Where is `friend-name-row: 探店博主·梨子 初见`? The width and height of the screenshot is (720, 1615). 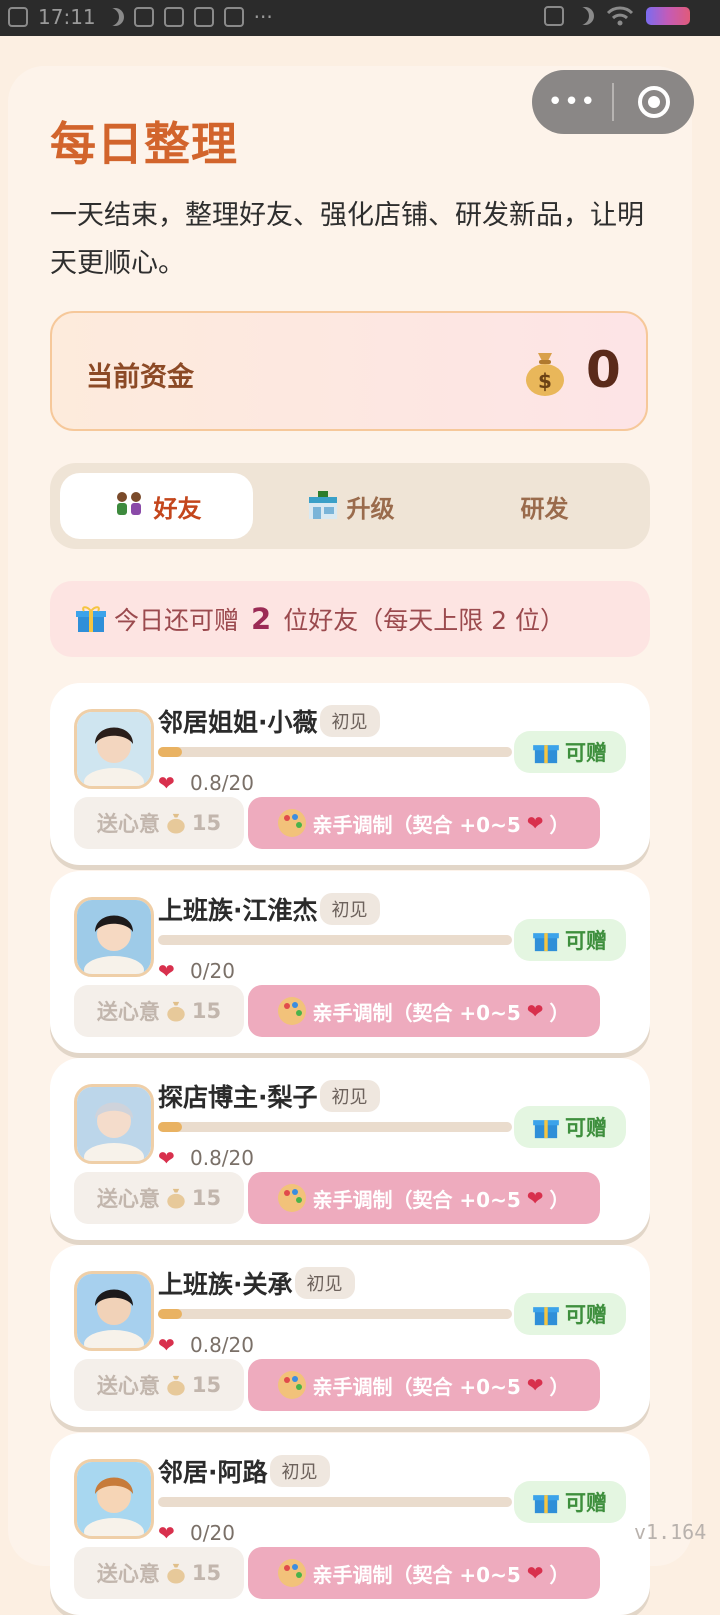 friend-name-row: 探店博主·梨子 初见 is located at coordinates (269, 1096).